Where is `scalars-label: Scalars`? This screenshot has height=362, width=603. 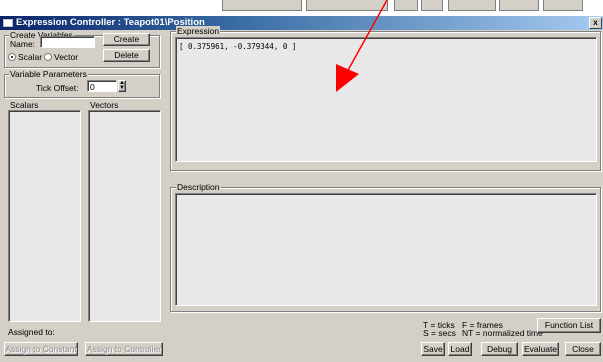 scalars-label: Scalars is located at coordinates (24, 105).